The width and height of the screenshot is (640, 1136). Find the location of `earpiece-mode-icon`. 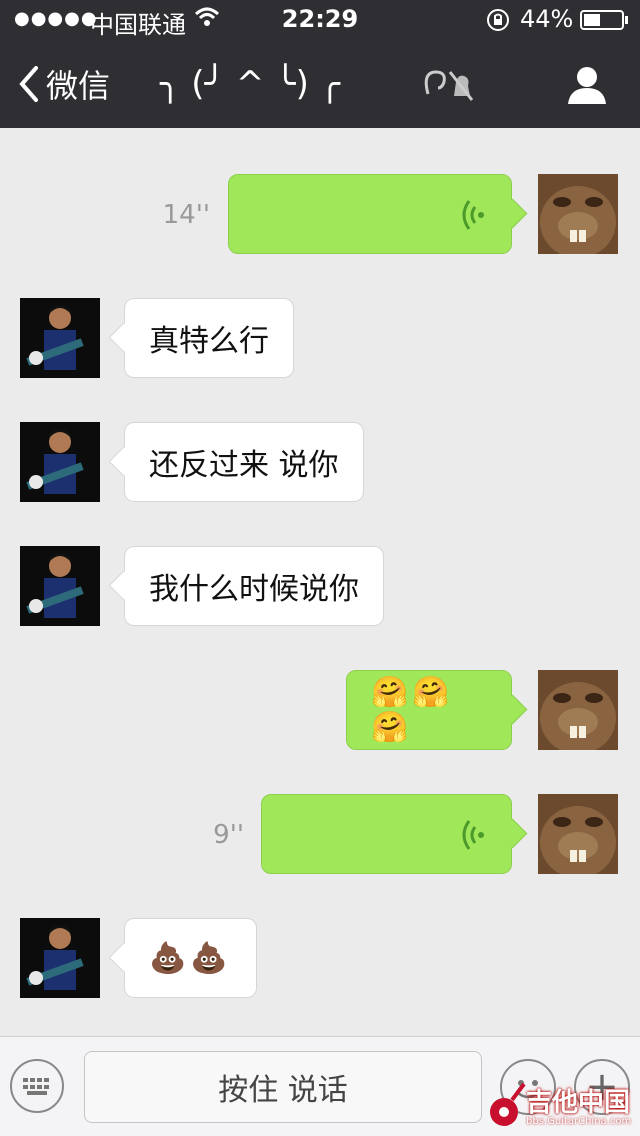

earpiece-mode-icon is located at coordinates (446, 87).